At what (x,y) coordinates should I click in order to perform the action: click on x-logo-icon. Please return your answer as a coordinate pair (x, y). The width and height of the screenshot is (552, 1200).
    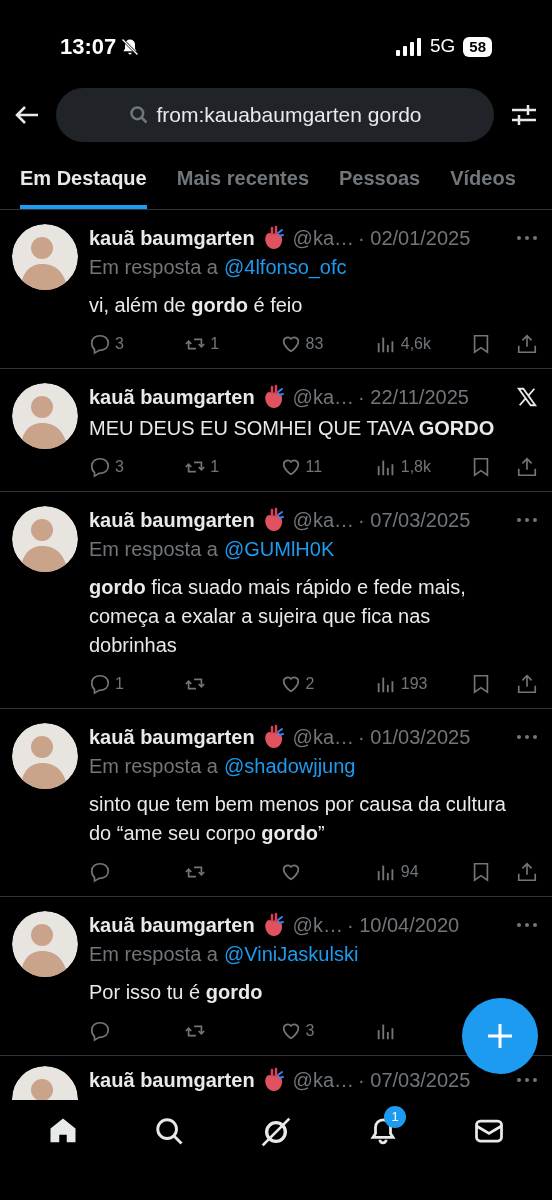
    Looking at the image, I should click on (527, 397).